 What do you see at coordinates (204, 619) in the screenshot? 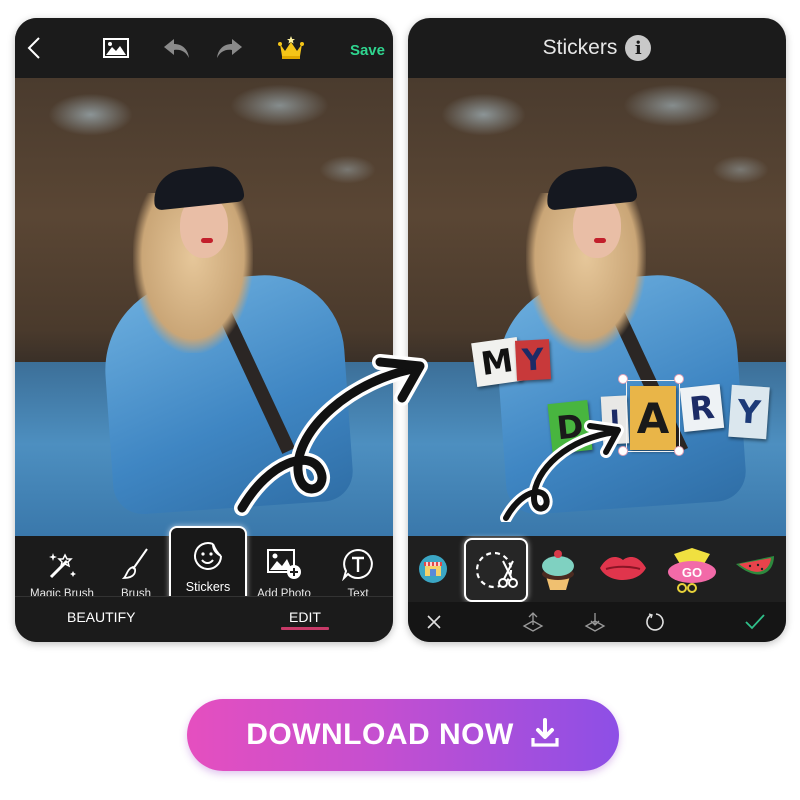
I see `mode-tabs: BEAUTIFY EDIT` at bounding box center [204, 619].